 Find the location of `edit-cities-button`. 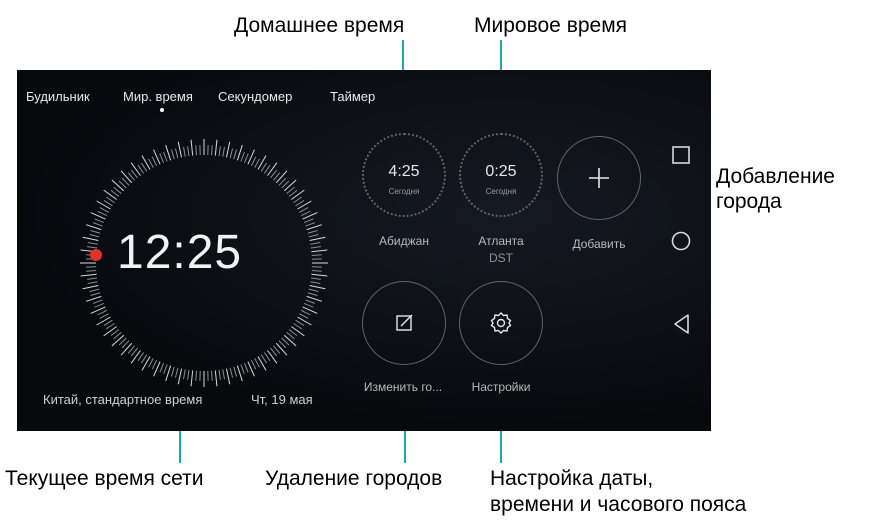

edit-cities-button is located at coordinates (404, 323).